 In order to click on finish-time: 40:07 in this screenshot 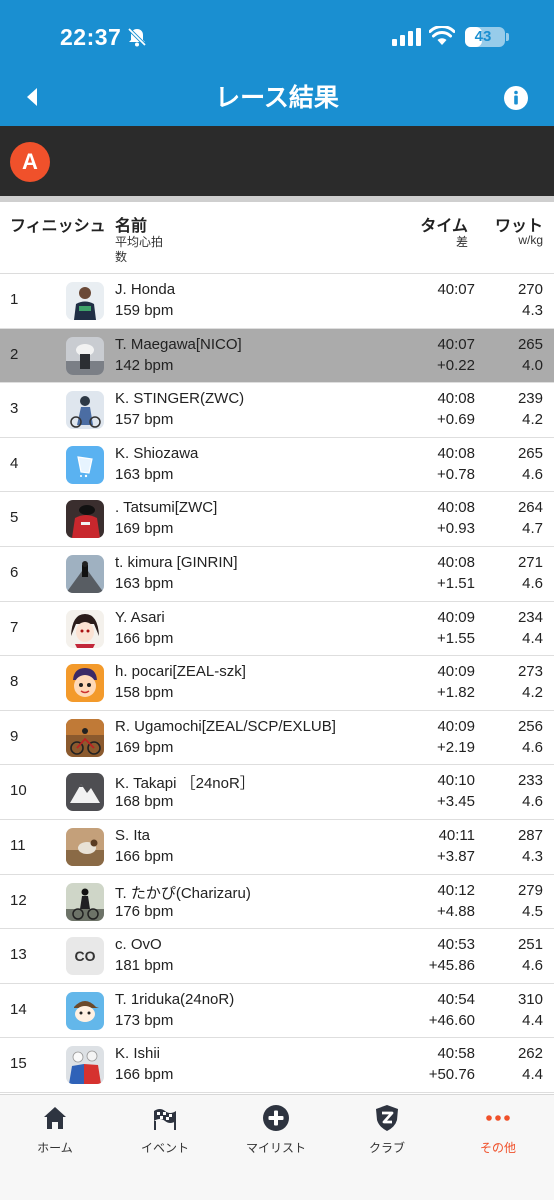, I will do `click(456, 289)`.